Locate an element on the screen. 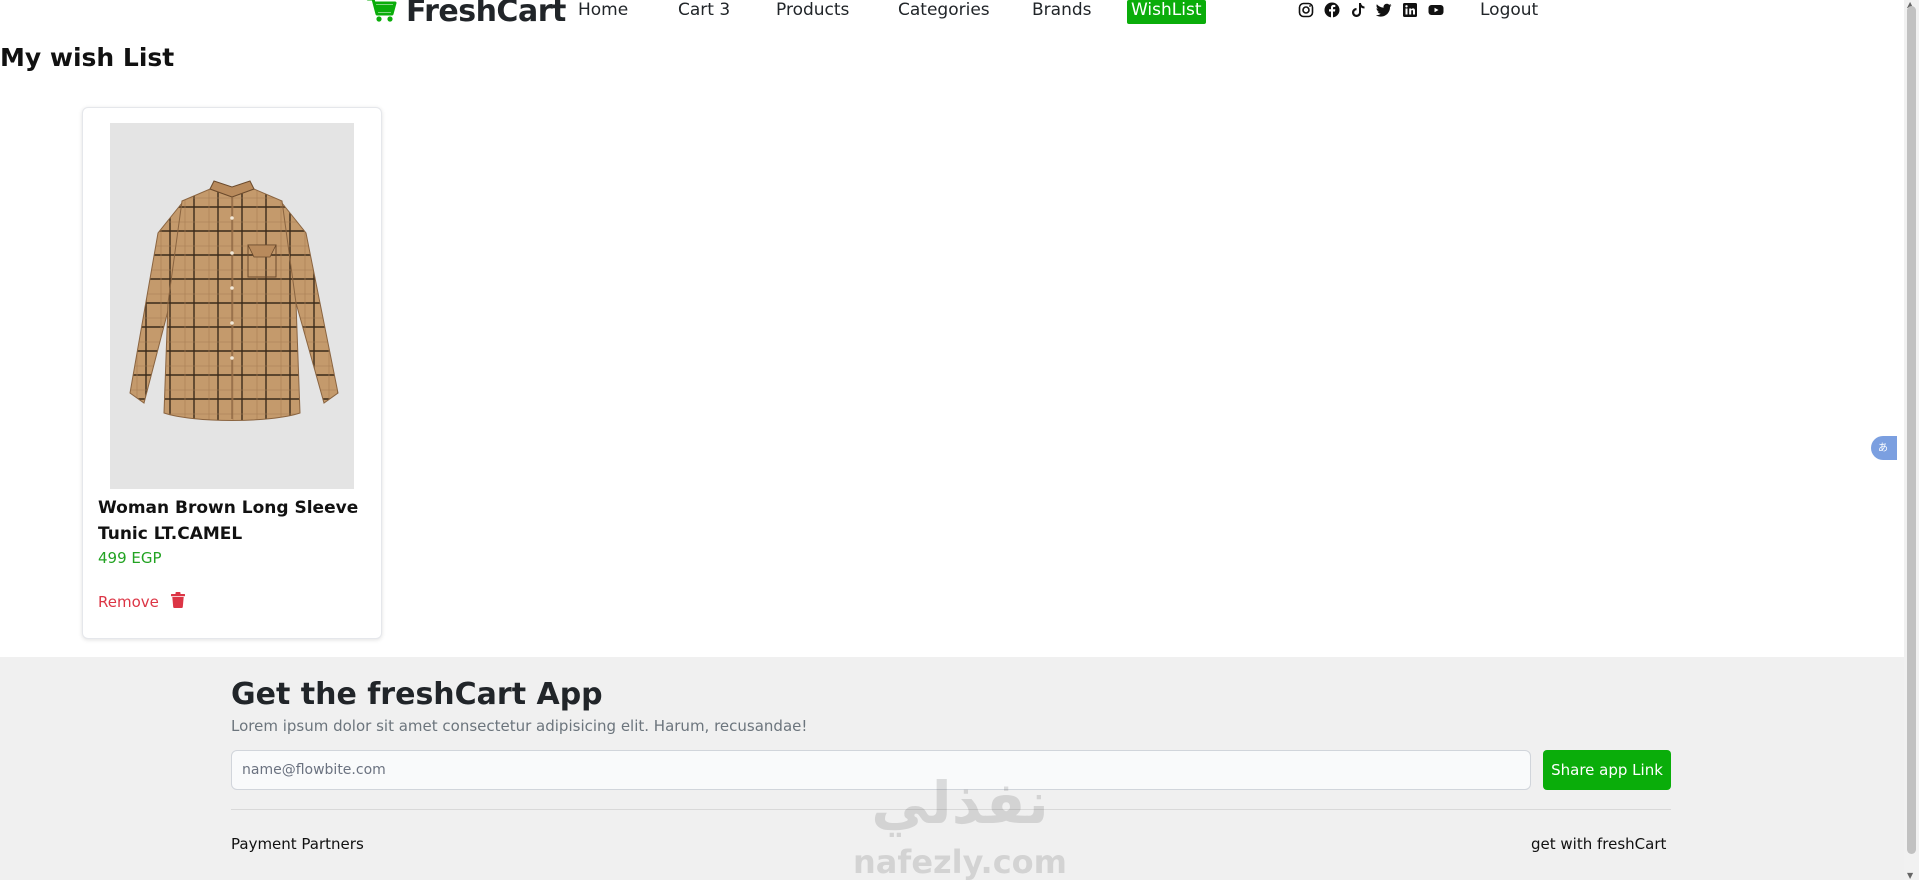  shirt-image is located at coordinates (232, 306).